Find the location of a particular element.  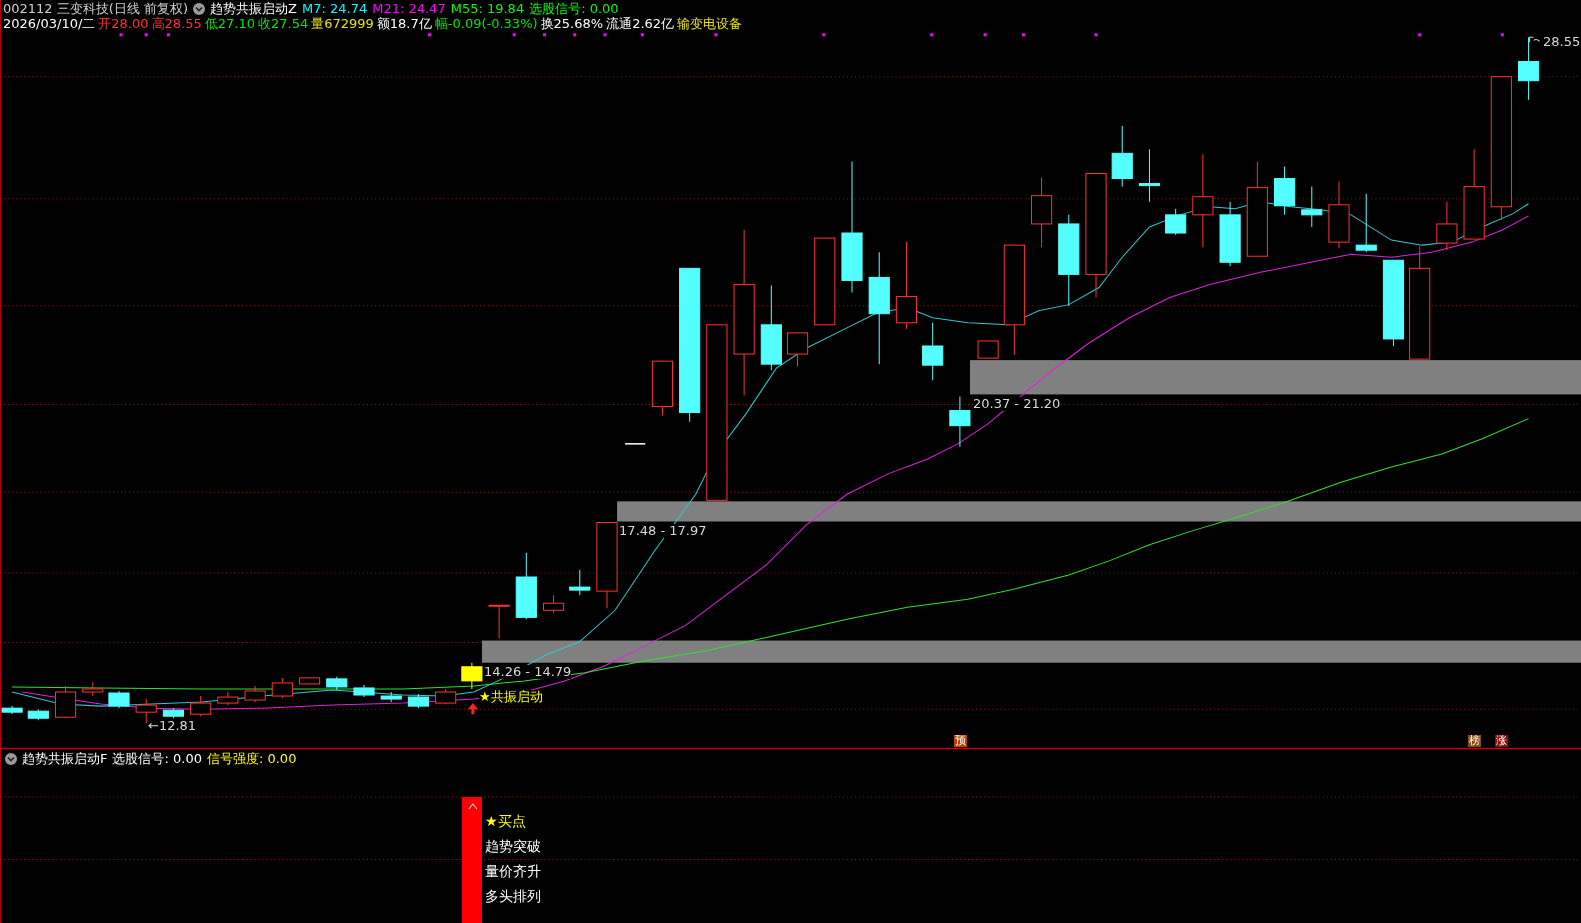

indicator-name: 趋势共振启动F is located at coordinates (65, 759).